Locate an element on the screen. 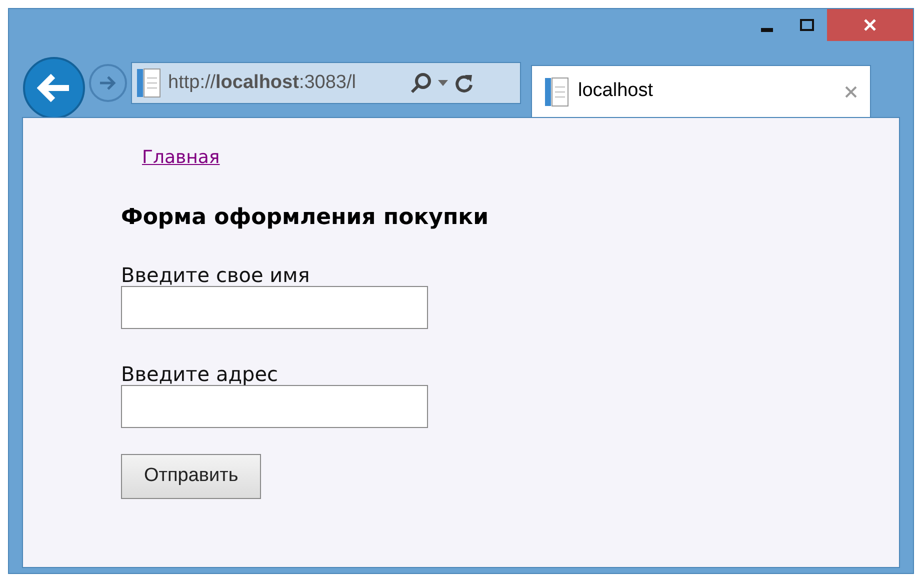 The height and width of the screenshot is (581, 922). close-tab-icon is located at coordinates (851, 91).